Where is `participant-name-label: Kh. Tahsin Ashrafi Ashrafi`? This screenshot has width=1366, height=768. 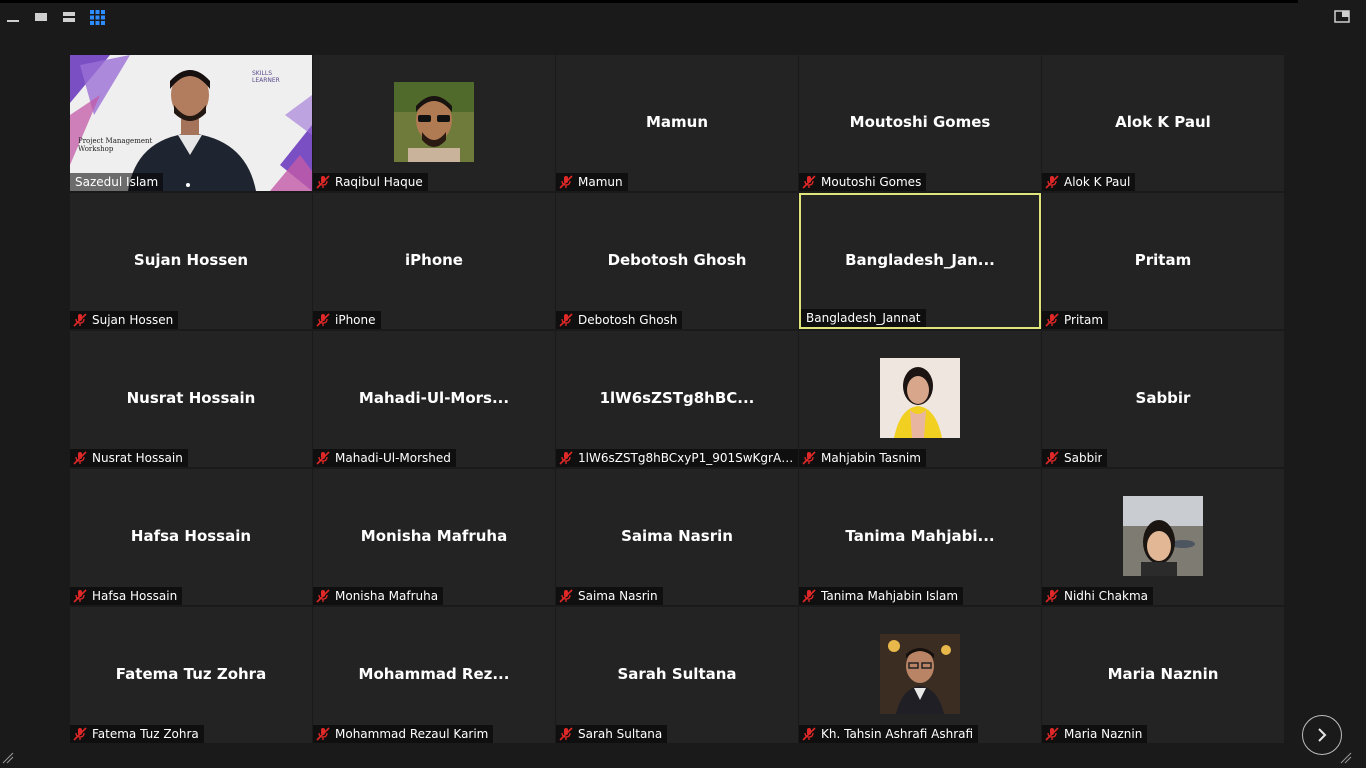 participant-name-label: Kh. Tahsin Ashrafi Ashrafi is located at coordinates (889, 734).